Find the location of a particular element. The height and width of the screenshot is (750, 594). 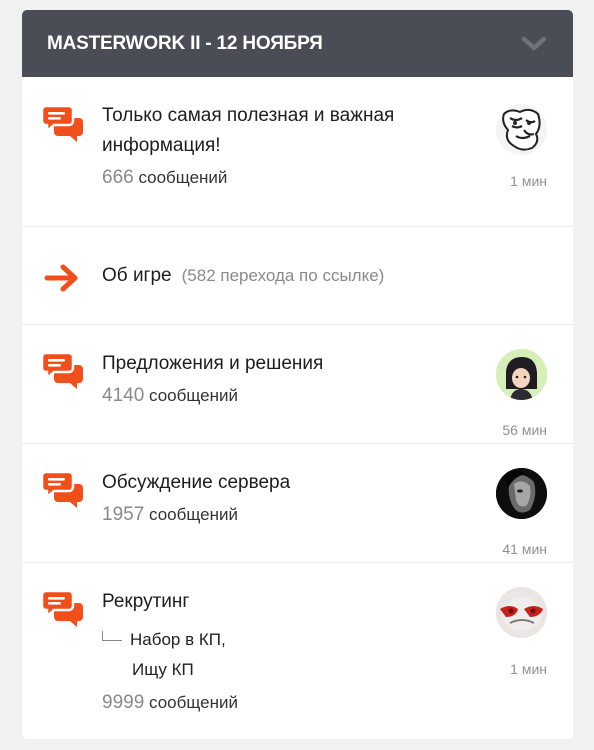

subforum-list: Набор в КП, is located at coordinates (164, 640).